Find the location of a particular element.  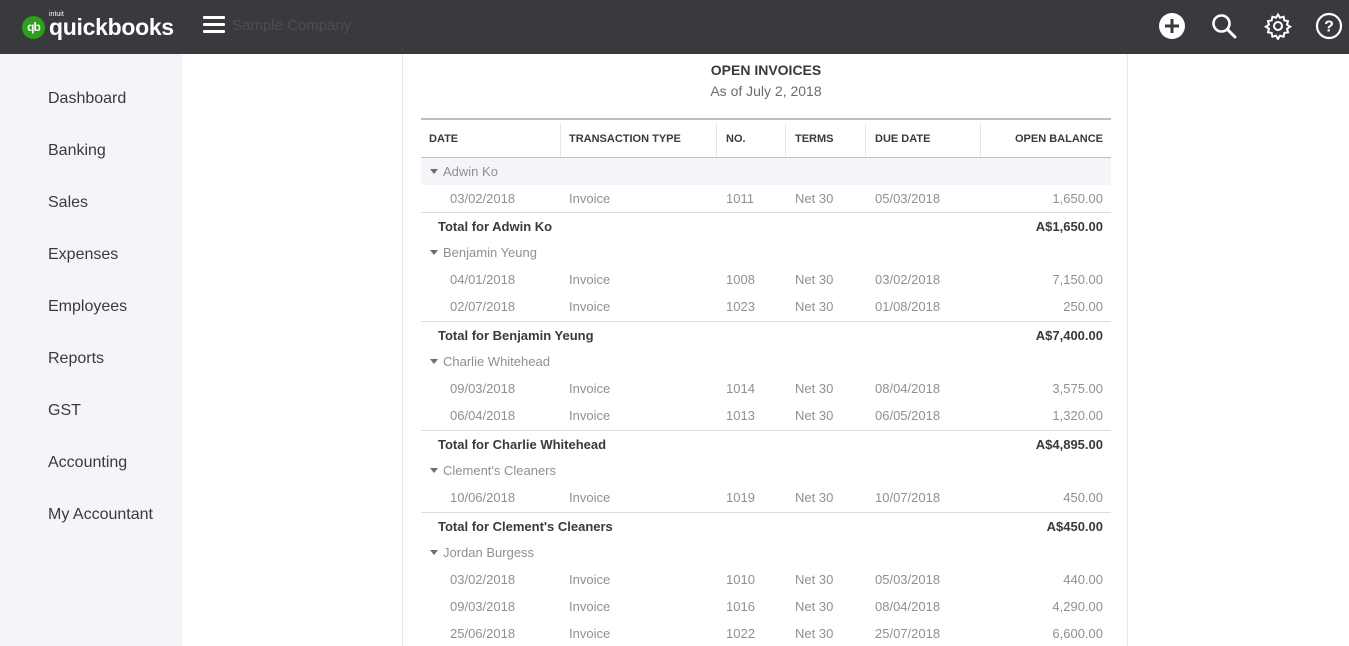

company-name: Sample Company is located at coordinates (292, 25).